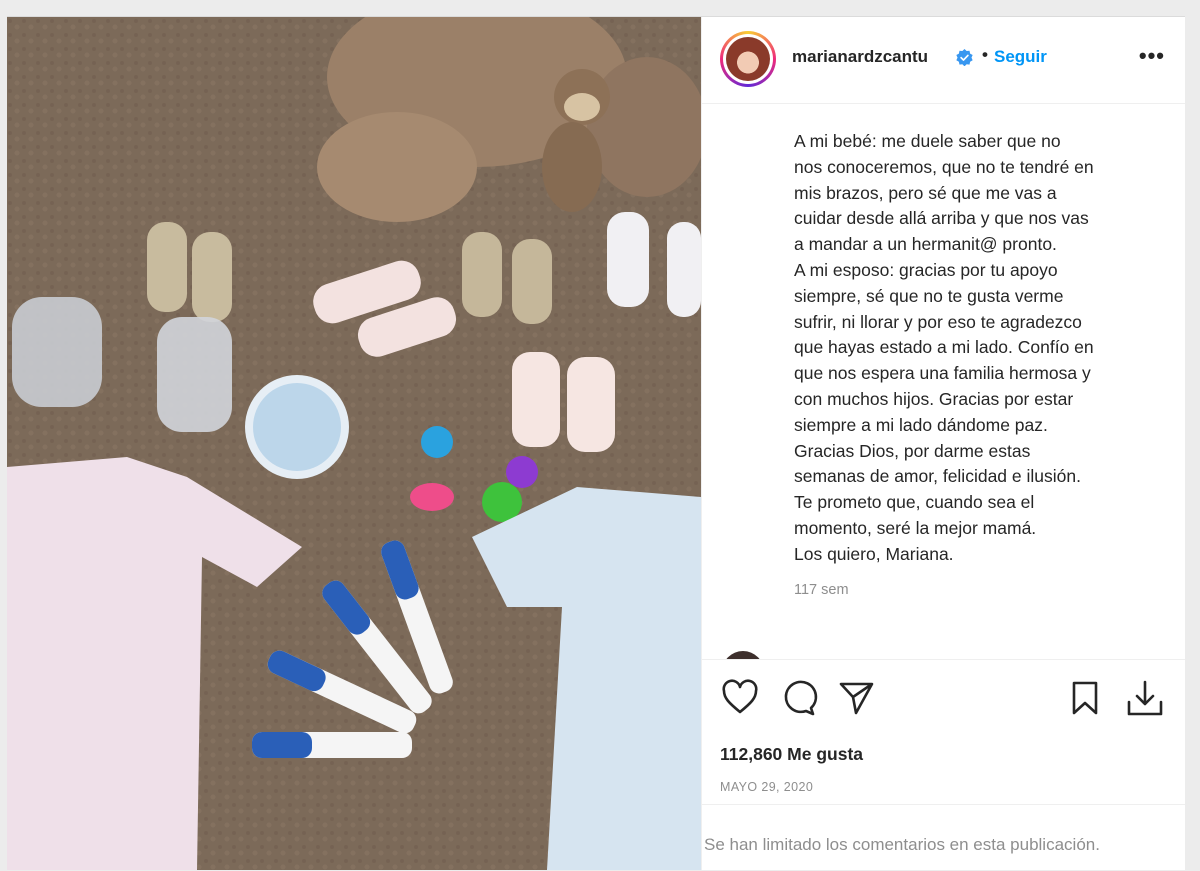  I want to click on download-icon, so click(1145, 698).